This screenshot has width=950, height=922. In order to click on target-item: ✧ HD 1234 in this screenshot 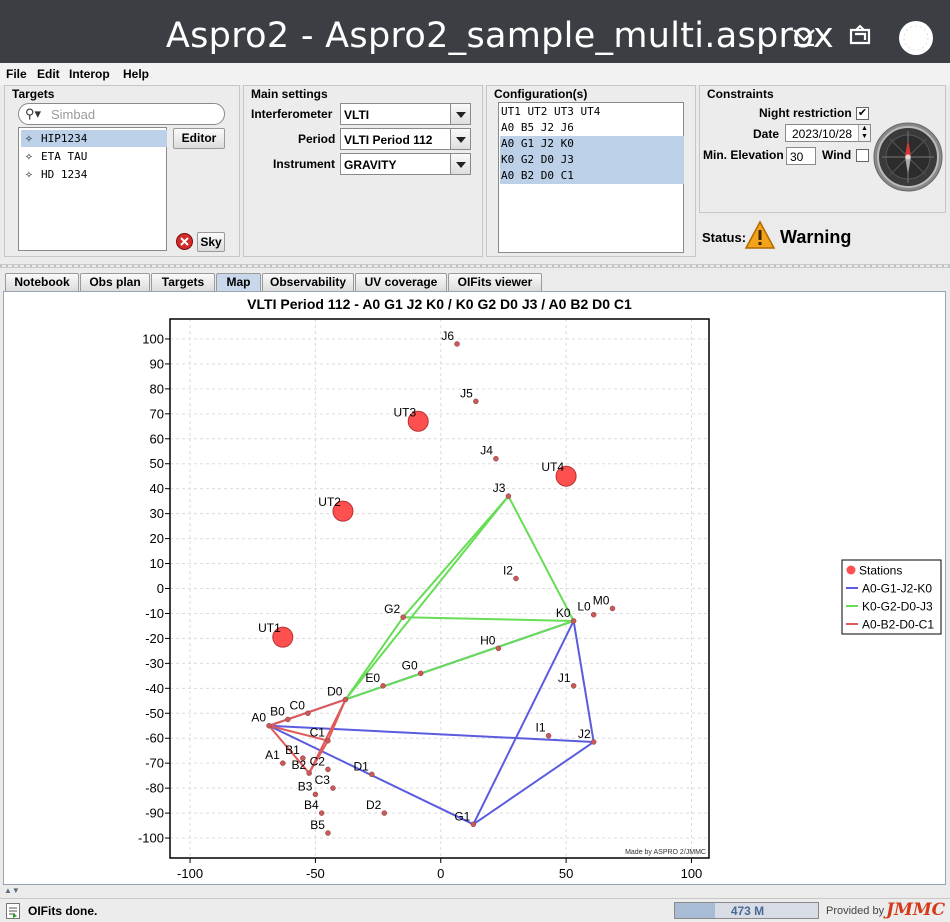, I will do `click(94, 174)`.